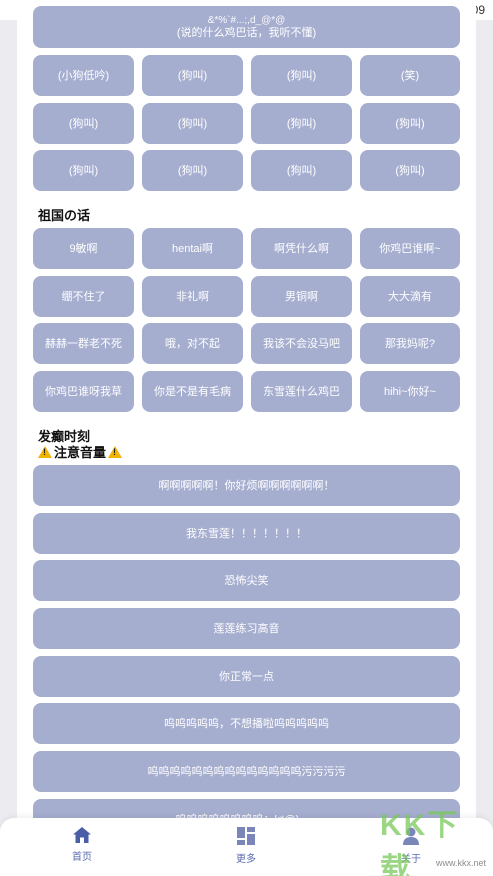 The width and height of the screenshot is (493, 876). What do you see at coordinates (82, 857) in the screenshot?
I see `nav-label: 首页` at bounding box center [82, 857].